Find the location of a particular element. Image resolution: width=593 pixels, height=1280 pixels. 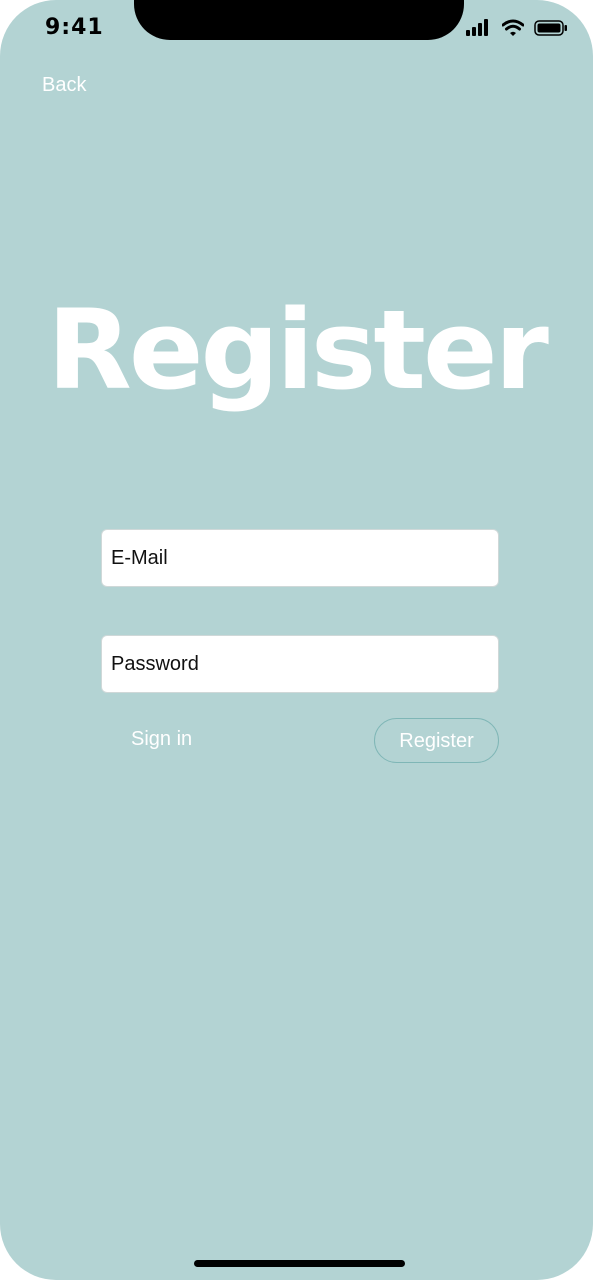

register-button: Register is located at coordinates (436, 740).